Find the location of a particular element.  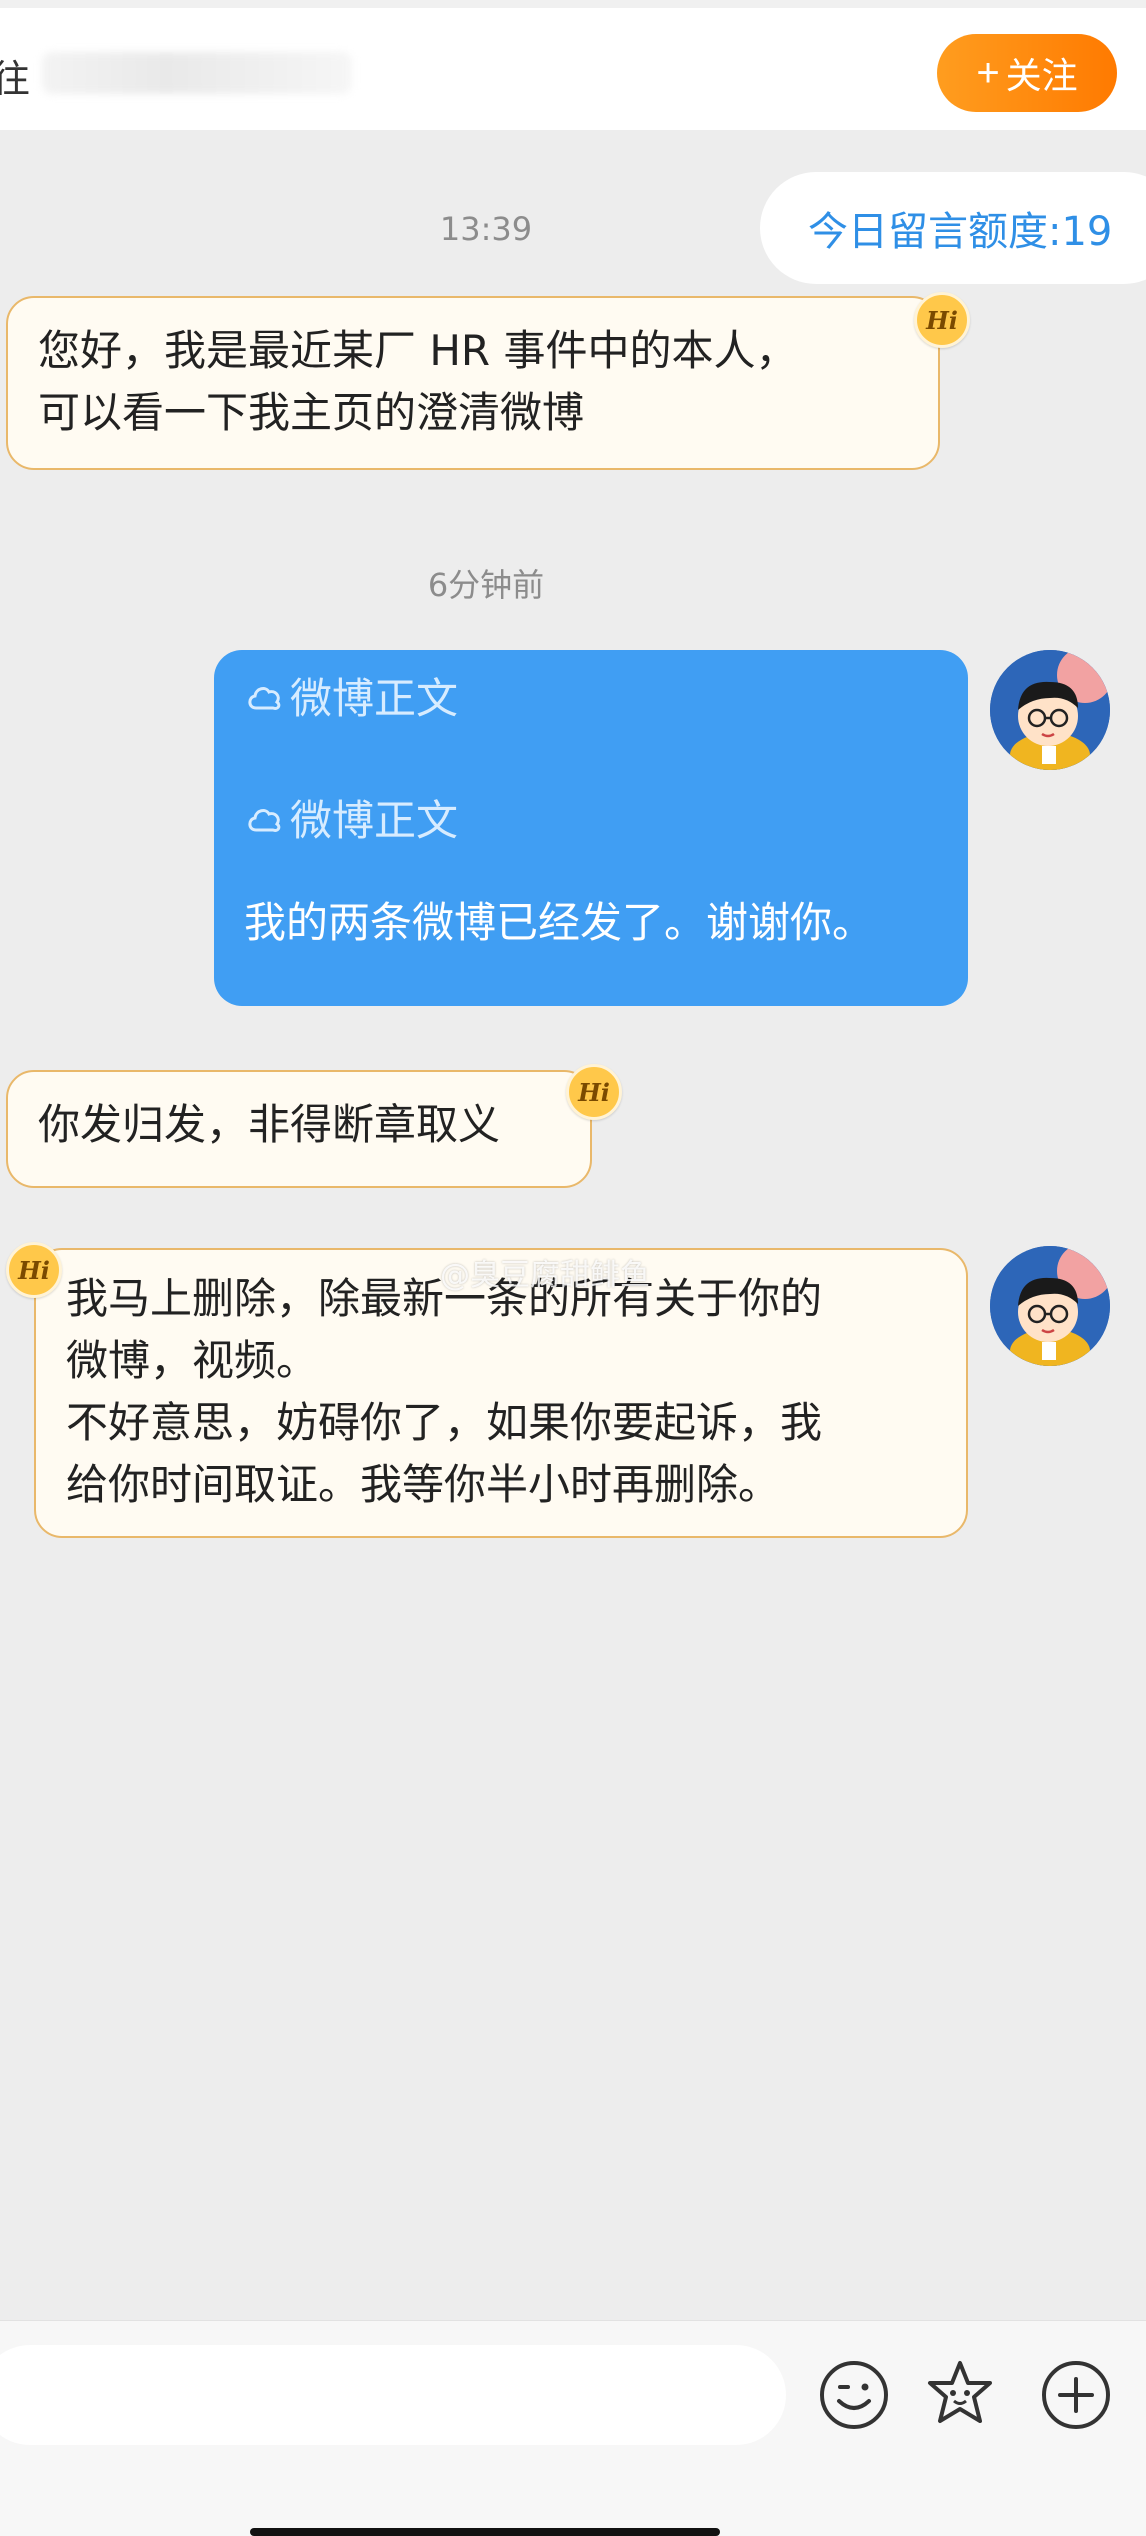

message-text-line: 我的两条微博已经发了。谢谢你。 is located at coordinates (559, 922).